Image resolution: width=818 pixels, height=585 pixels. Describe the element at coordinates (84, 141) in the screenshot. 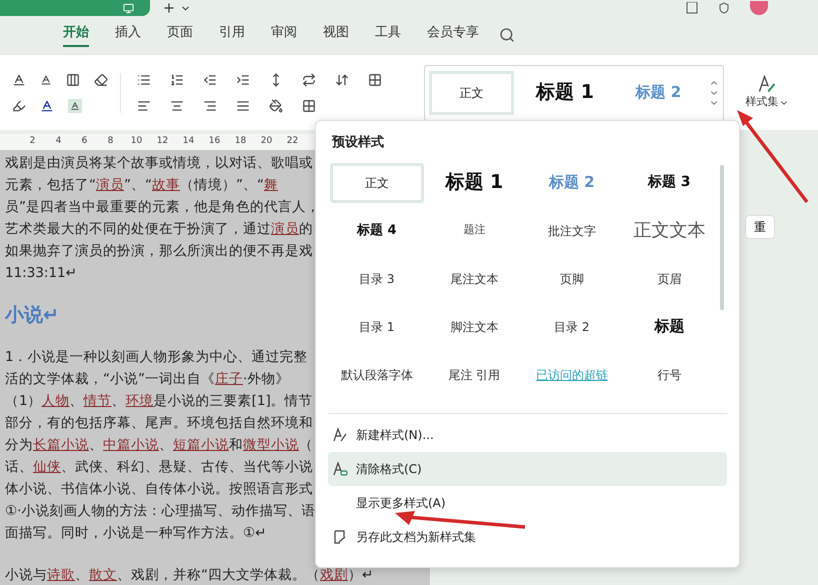

I see `ruler-number: 6` at that location.